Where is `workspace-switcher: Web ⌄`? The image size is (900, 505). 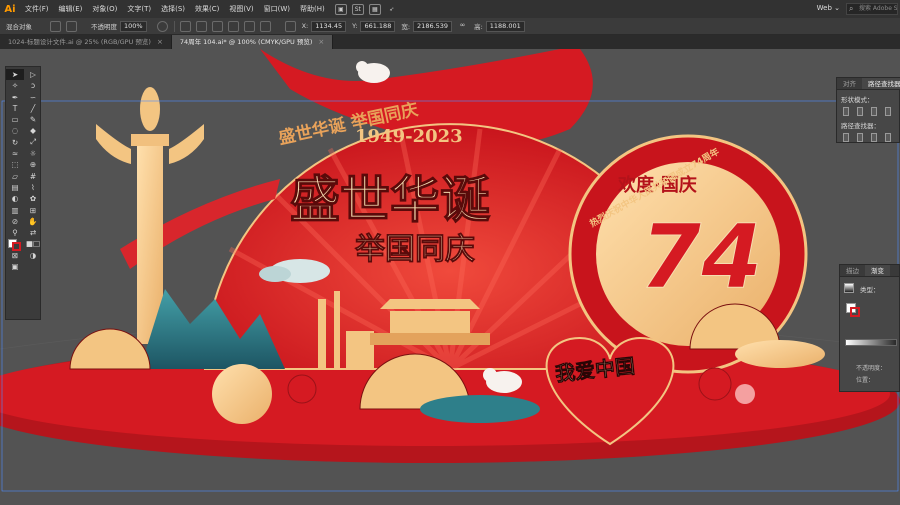
workspace-switcher: Web ⌄ is located at coordinates (828, 8).